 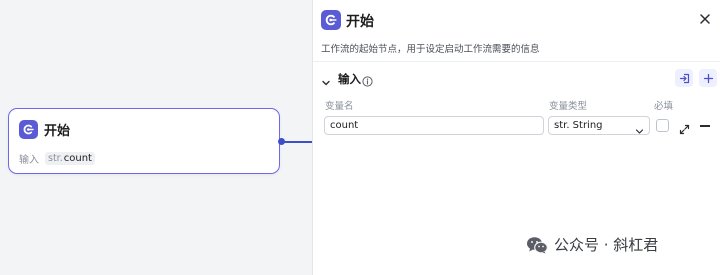 I want to click on plus-icon, so click(x=708, y=78).